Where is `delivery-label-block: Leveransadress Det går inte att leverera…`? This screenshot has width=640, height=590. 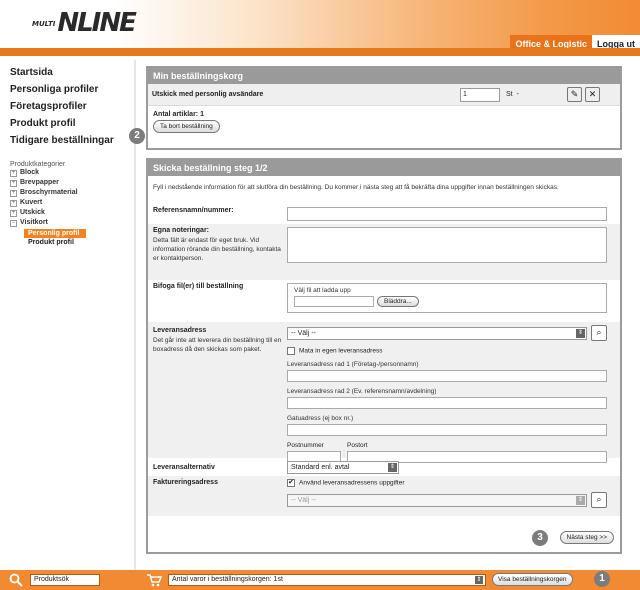 delivery-label-block: Leveransadress Det går inte att leverera… is located at coordinates (220, 391).